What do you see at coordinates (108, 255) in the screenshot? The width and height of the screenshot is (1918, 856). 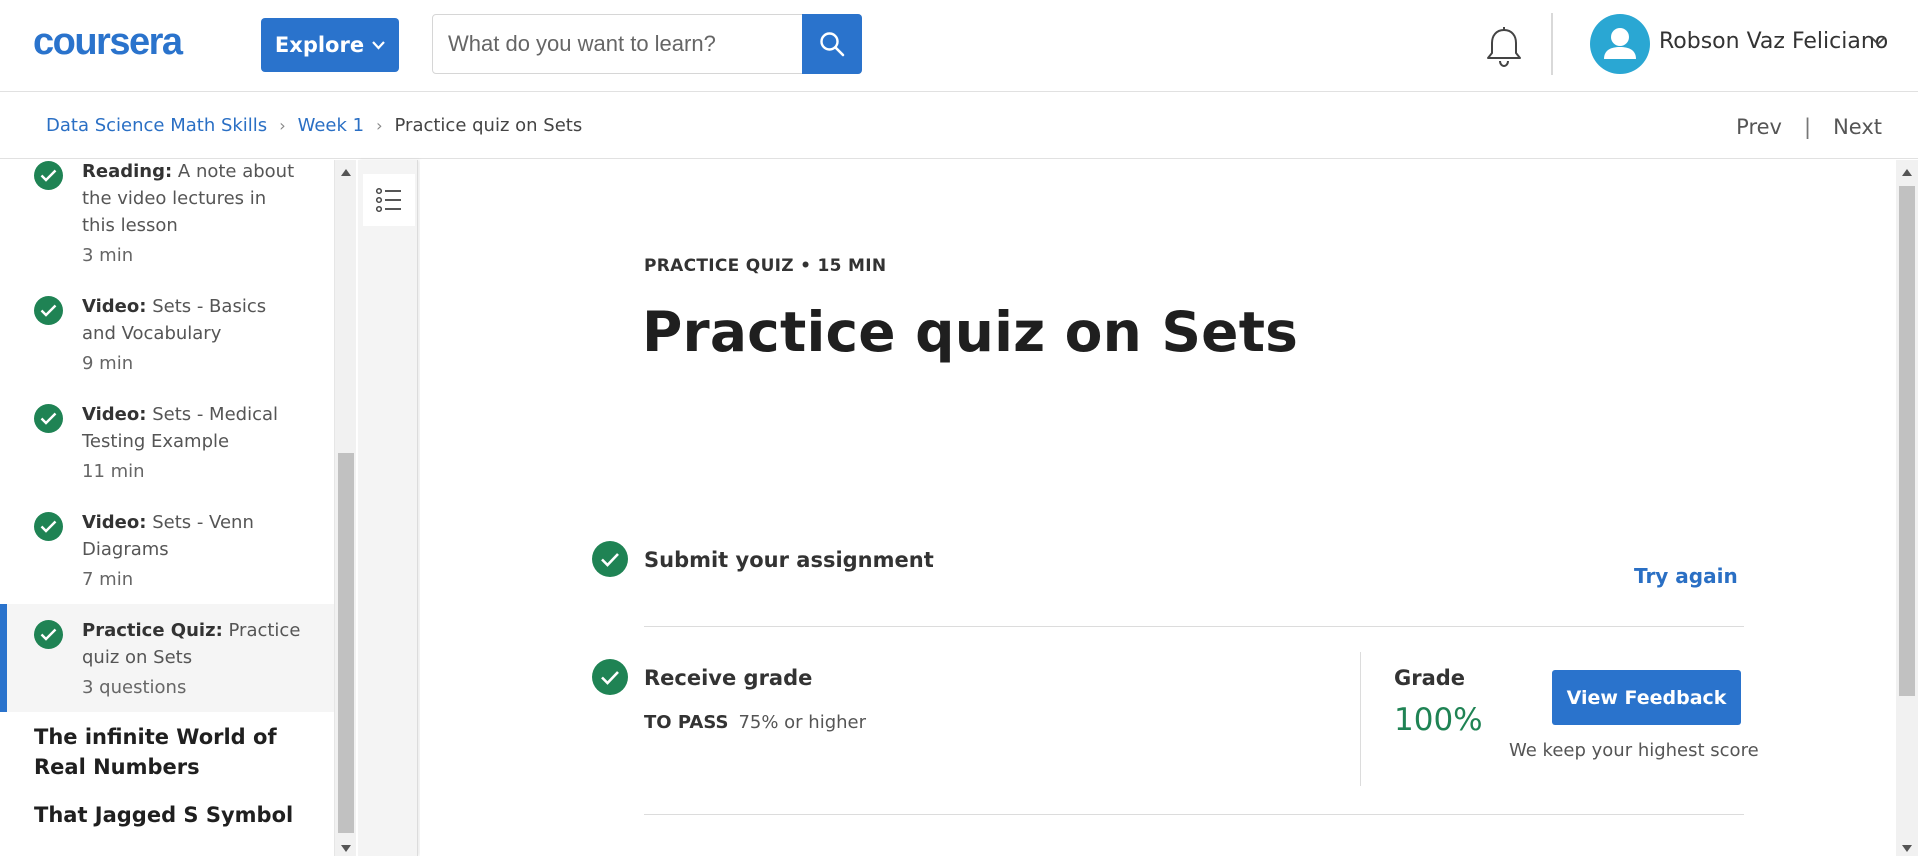 I see `item-duration: 3 min` at bounding box center [108, 255].